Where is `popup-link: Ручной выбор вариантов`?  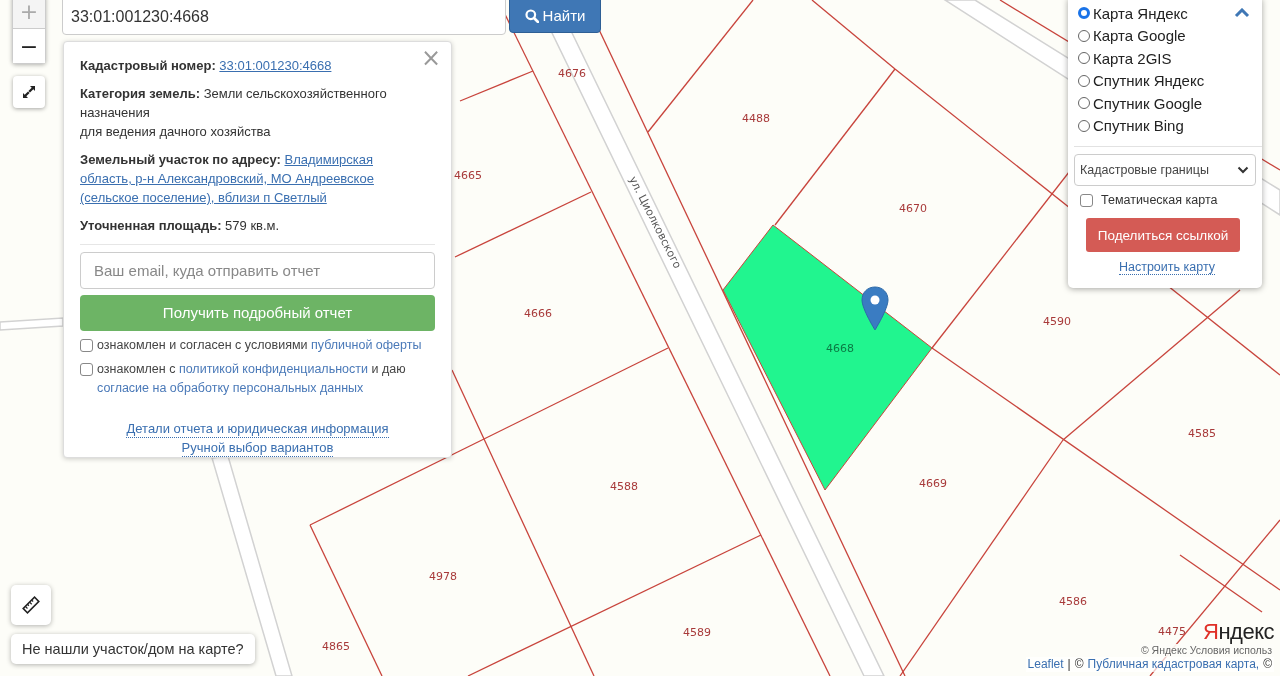 popup-link: Ручной выбор вариантов is located at coordinates (257, 448).